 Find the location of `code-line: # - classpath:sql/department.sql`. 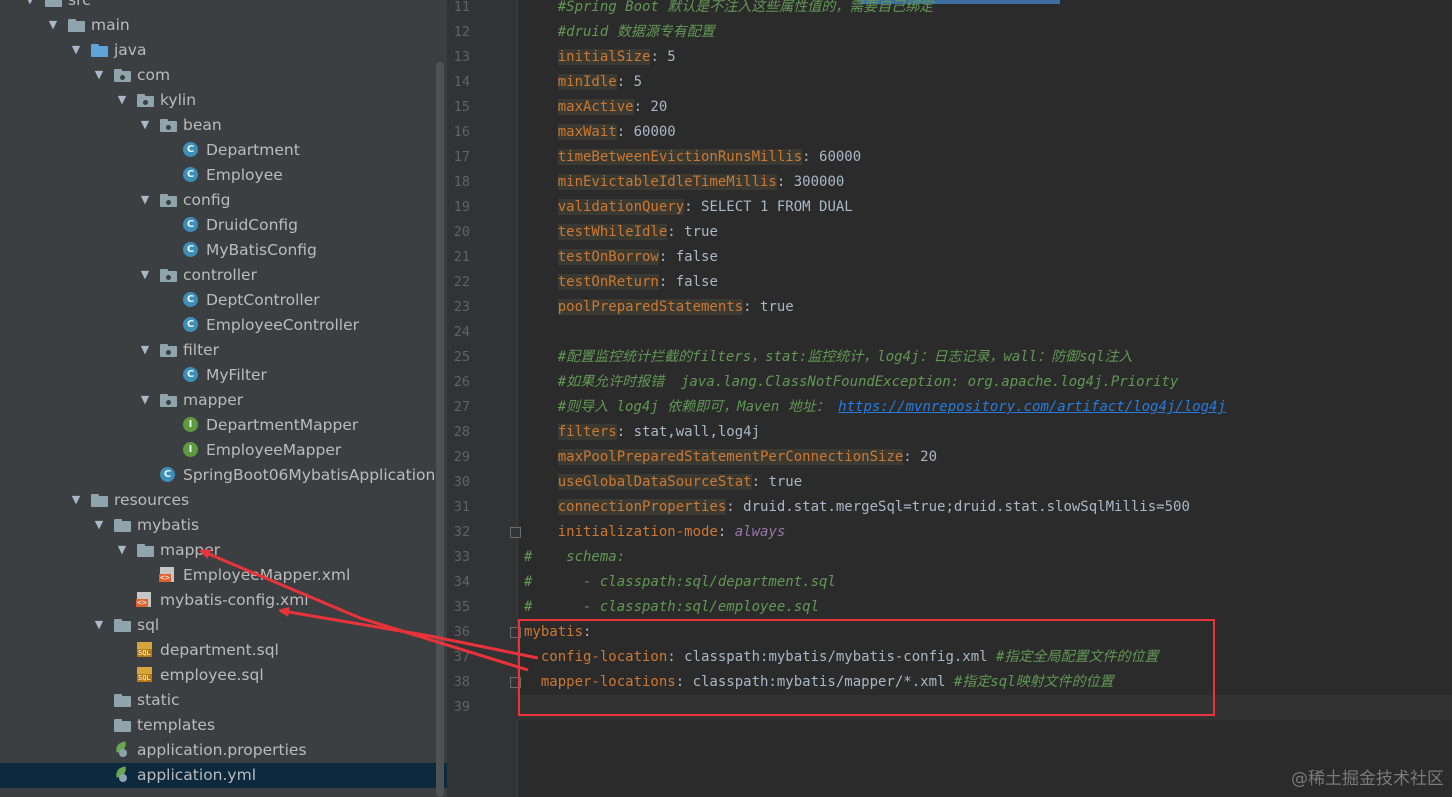

code-line: # - classpath:sql/department.sql is located at coordinates (680, 582).